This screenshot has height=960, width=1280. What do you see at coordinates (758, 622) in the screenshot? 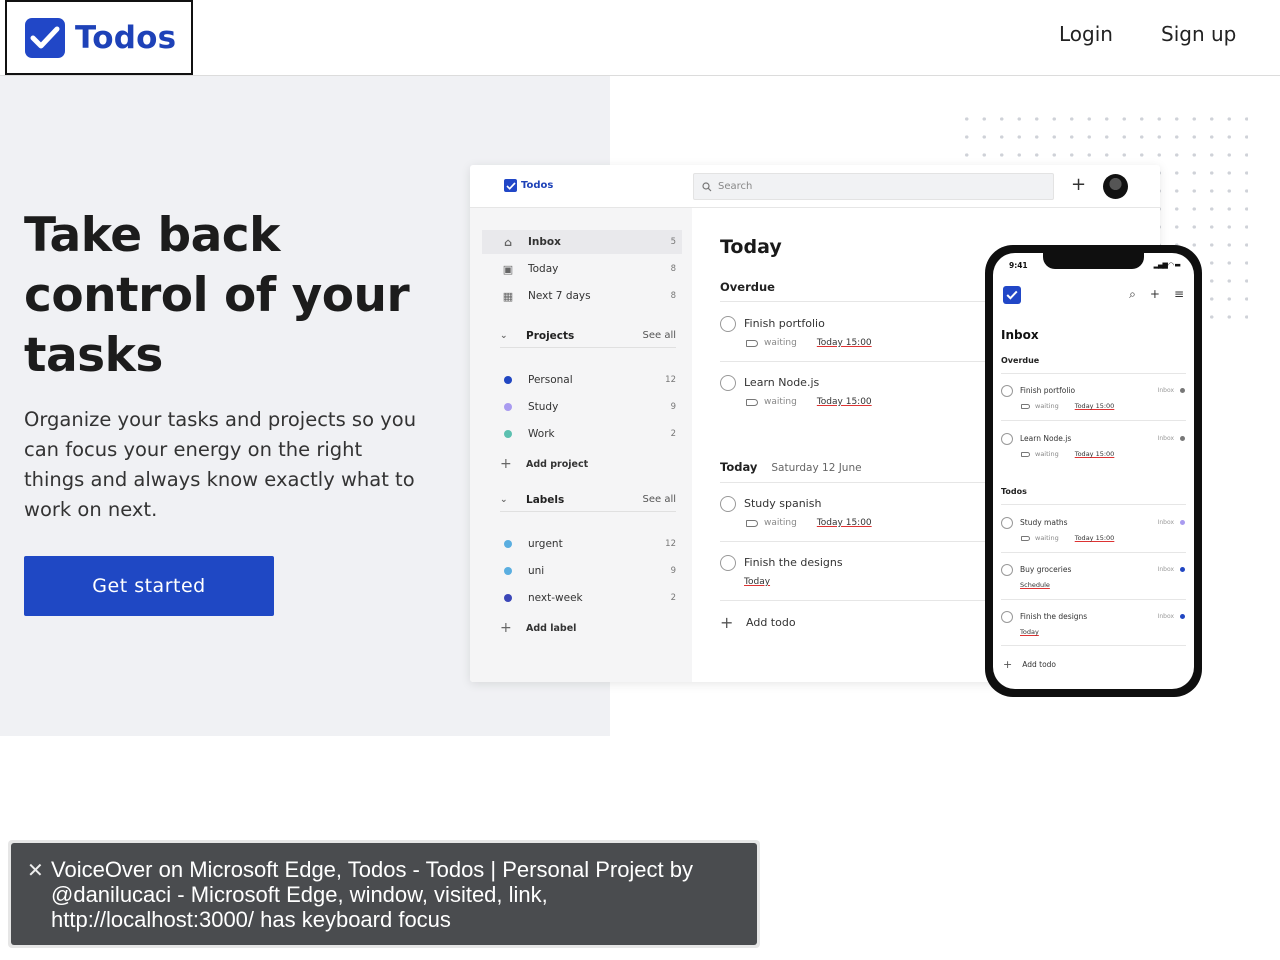
I see `add-todo: + Add todo` at bounding box center [758, 622].